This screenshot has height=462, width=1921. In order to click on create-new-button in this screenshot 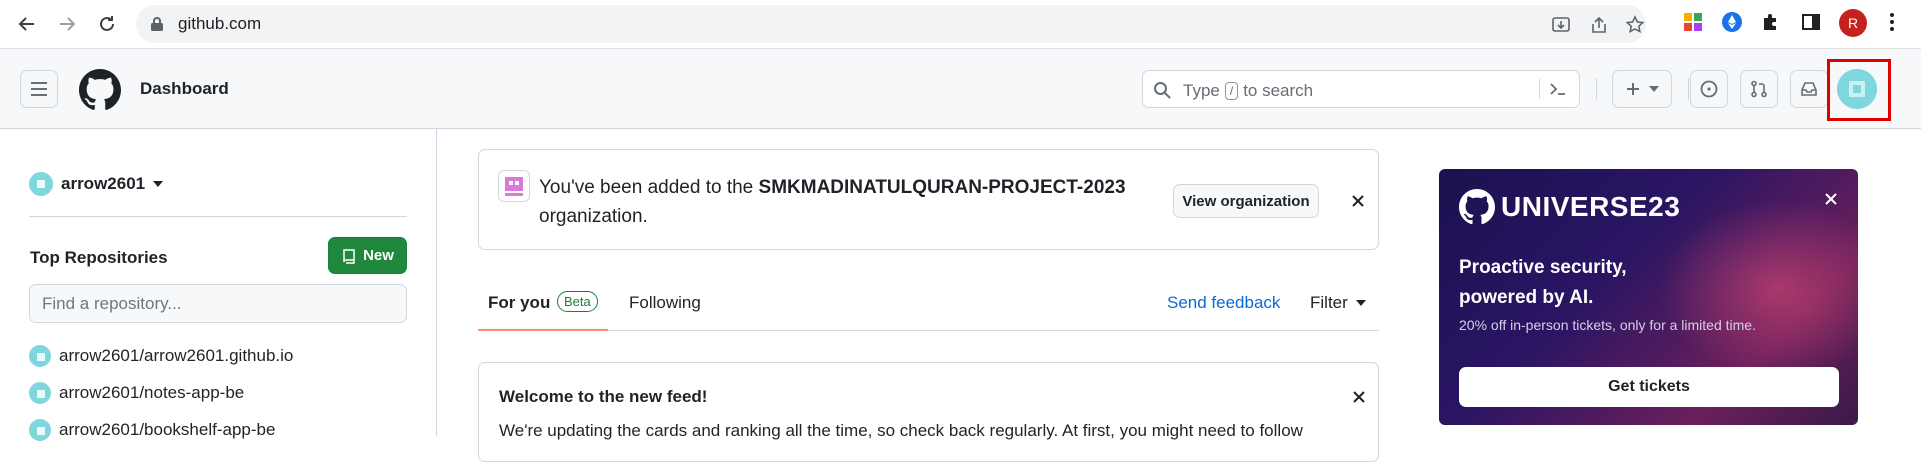, I will do `click(1642, 89)`.